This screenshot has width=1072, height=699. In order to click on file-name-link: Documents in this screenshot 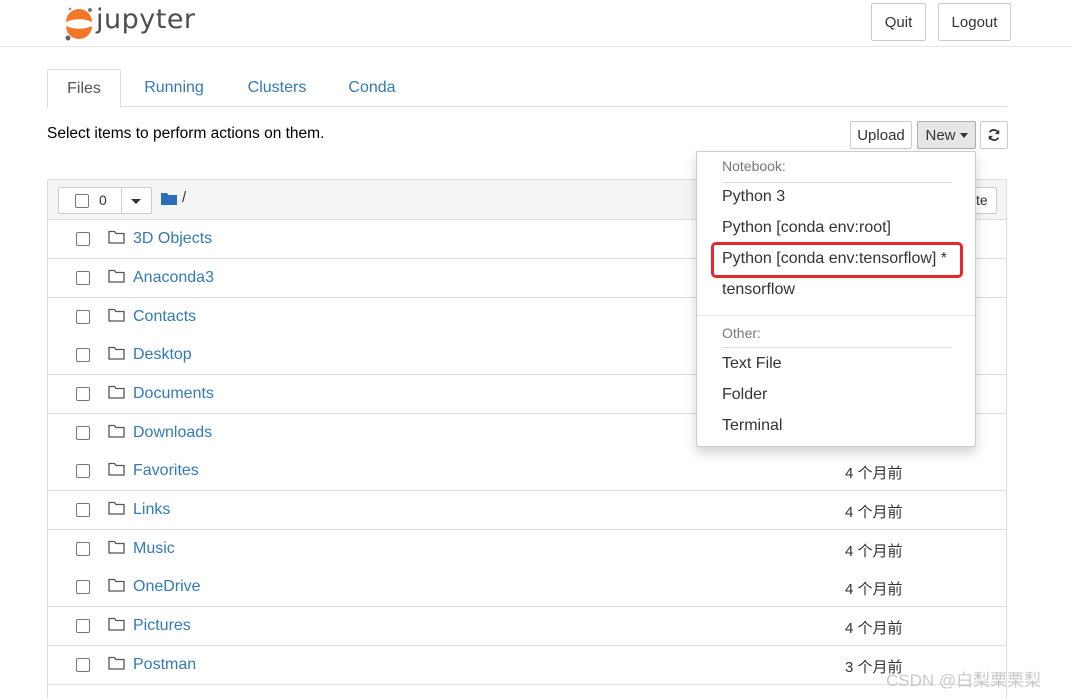, I will do `click(173, 394)`.